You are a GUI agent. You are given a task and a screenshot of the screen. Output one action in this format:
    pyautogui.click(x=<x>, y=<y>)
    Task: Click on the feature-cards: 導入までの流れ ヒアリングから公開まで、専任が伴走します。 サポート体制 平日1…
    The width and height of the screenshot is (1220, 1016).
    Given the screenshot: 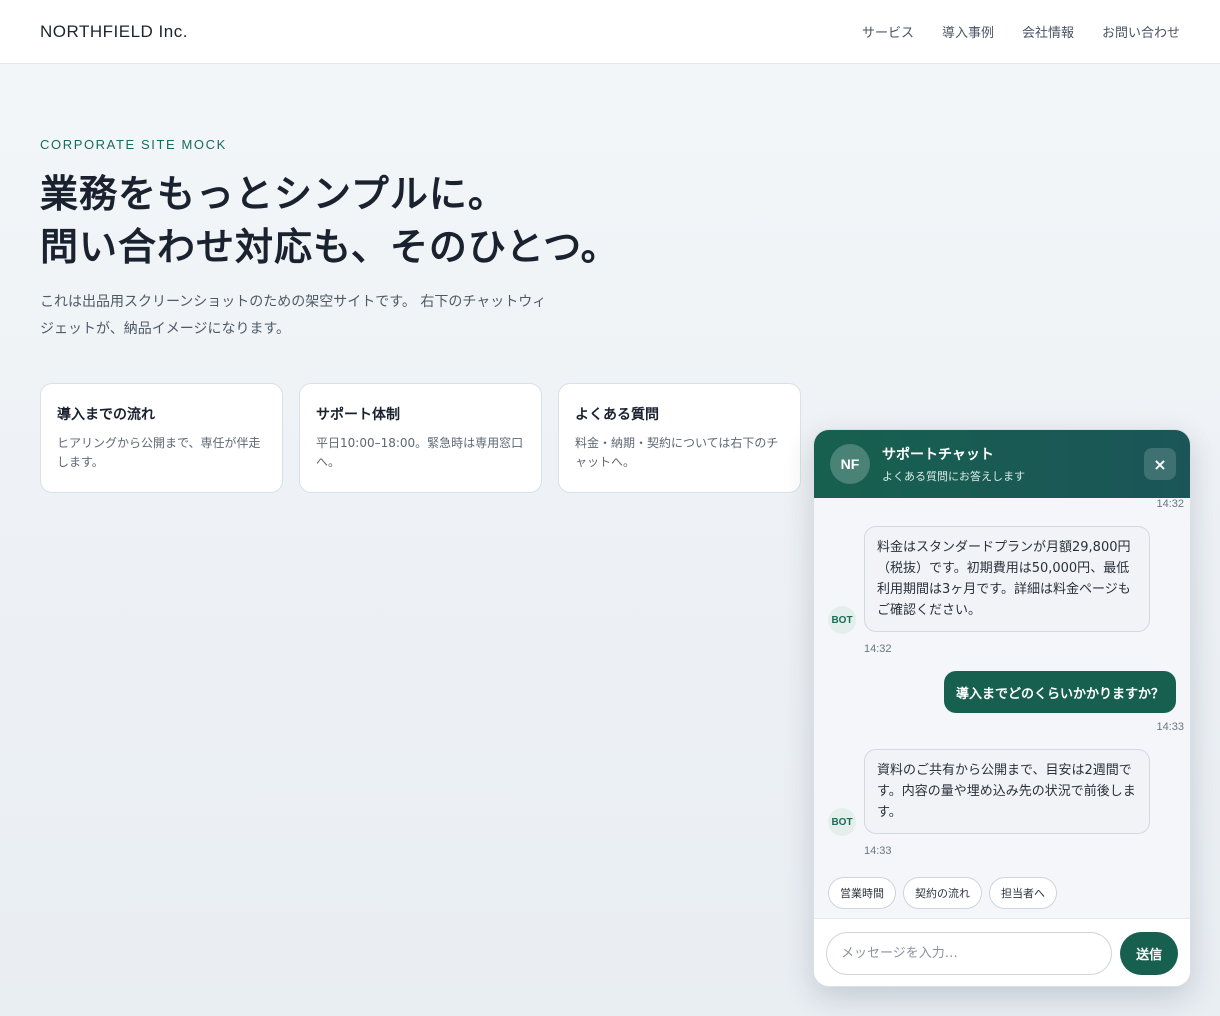 What is the action you would take?
    pyautogui.click(x=420, y=438)
    